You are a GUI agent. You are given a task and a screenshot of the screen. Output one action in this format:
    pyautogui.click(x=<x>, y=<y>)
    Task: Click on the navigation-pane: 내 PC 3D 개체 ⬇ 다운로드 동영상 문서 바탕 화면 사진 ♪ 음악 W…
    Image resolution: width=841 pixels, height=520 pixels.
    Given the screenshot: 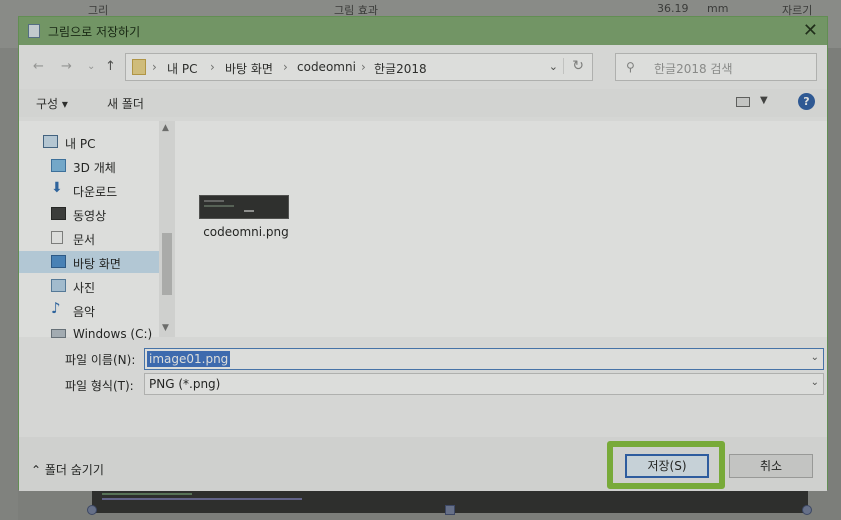 What is the action you would take?
    pyautogui.click(x=98, y=231)
    